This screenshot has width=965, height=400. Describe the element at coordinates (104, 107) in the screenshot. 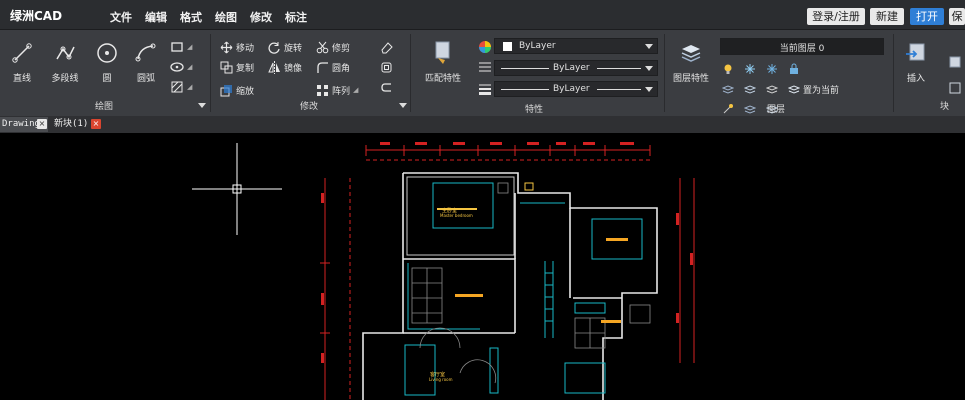

I see `draw-panel-title: 绘图` at that location.